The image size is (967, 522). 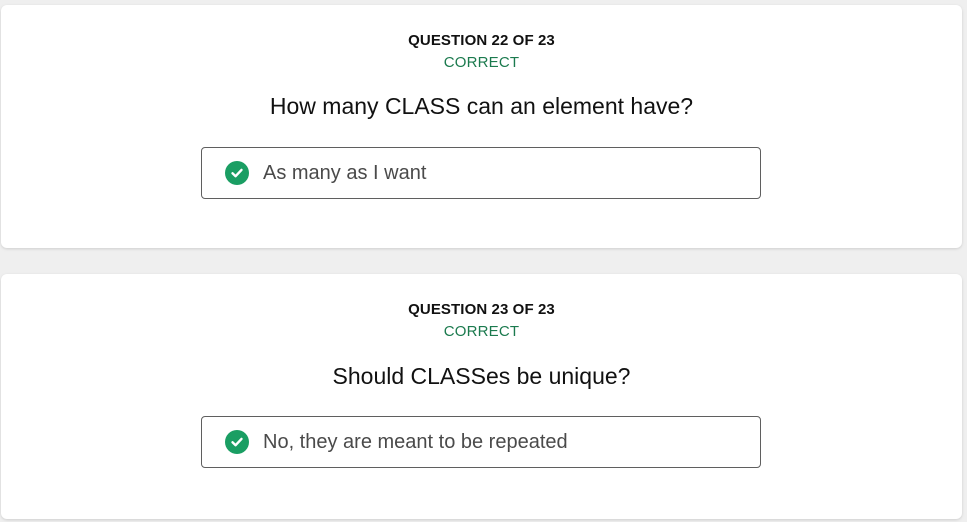 What do you see at coordinates (345, 172) in the screenshot?
I see `answer-text: As many as I want` at bounding box center [345, 172].